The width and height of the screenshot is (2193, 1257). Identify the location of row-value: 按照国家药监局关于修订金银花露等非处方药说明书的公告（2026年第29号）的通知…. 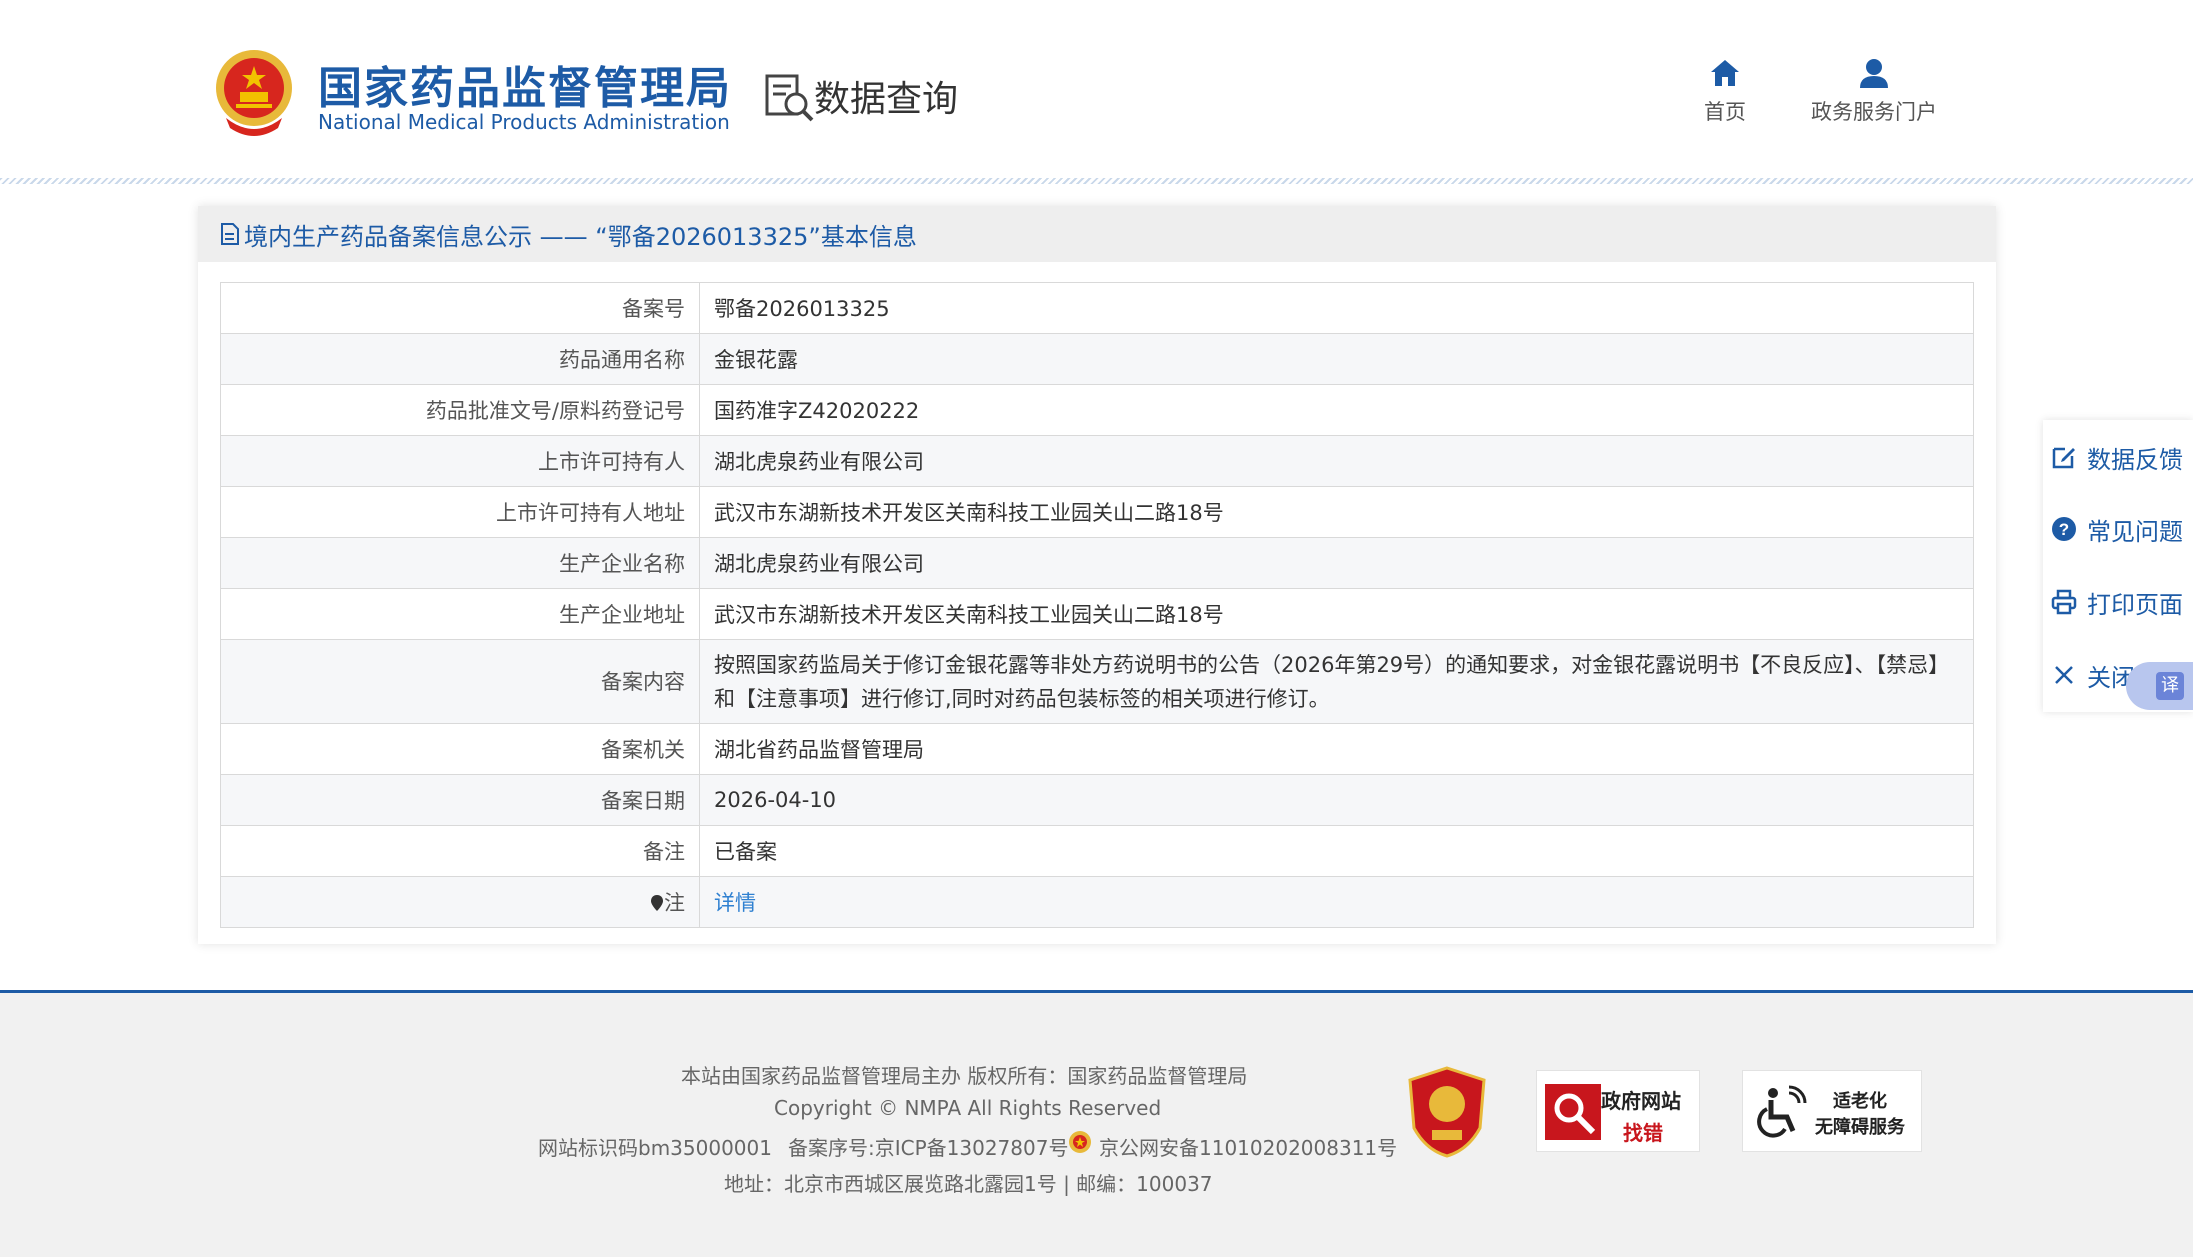
(1336, 681).